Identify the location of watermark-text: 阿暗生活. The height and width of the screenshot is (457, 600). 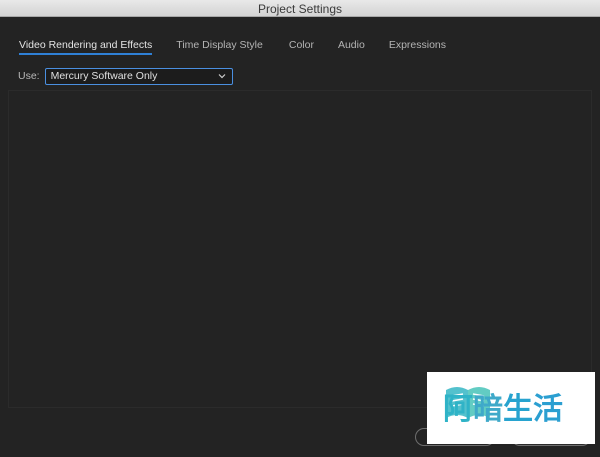
(503, 410).